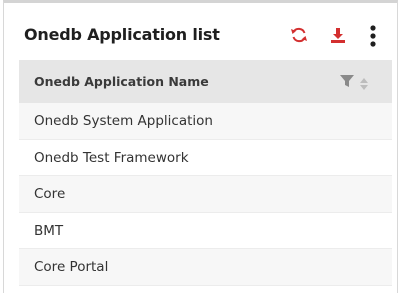  I want to click on table-cell-application-name: BMT, so click(49, 230).